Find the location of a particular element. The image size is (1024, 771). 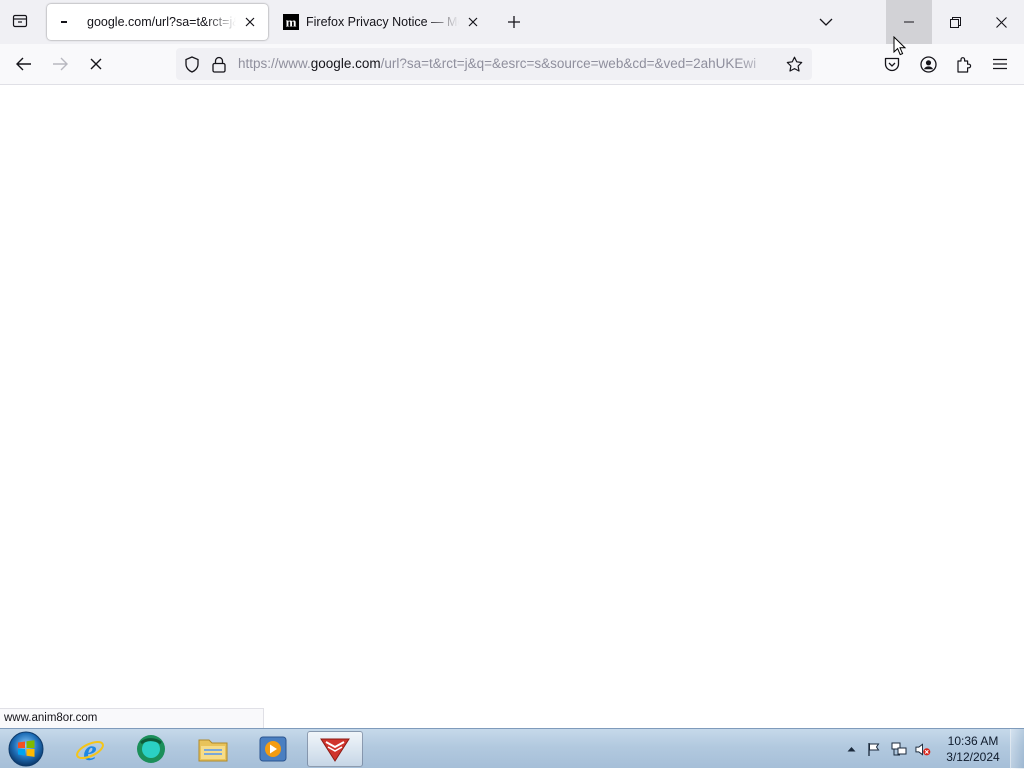

back-icon is located at coordinates (23, 64).